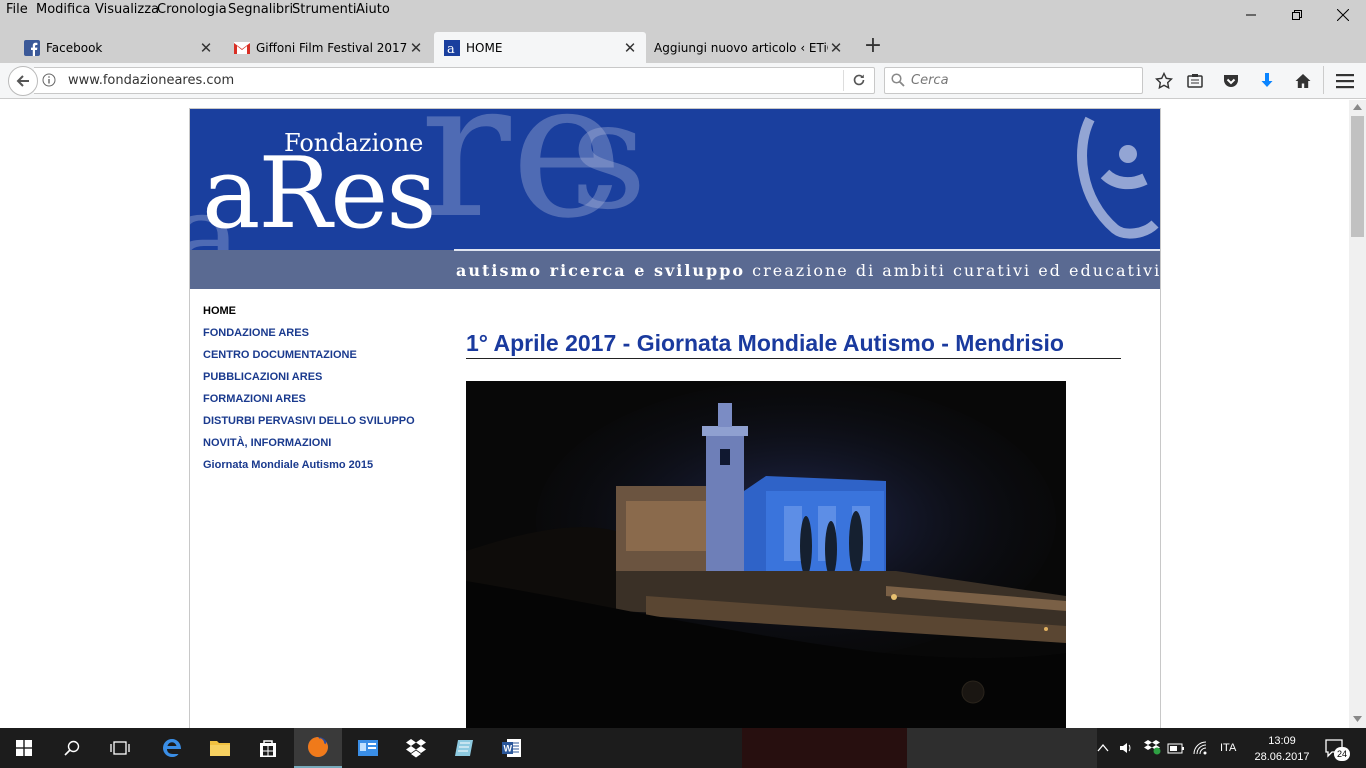  What do you see at coordinates (220, 748) in the screenshot?
I see `taskbar-file-explorer` at bounding box center [220, 748].